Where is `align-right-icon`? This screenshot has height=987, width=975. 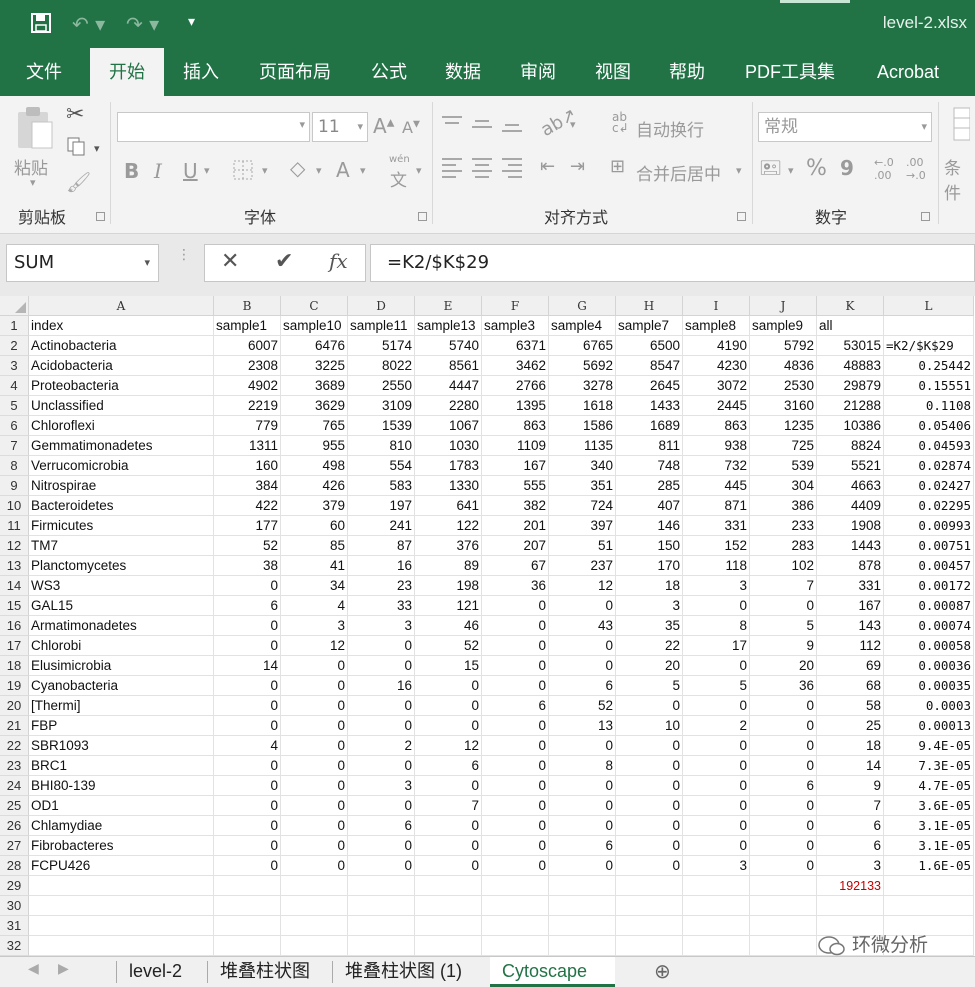
align-right-icon is located at coordinates (513, 169).